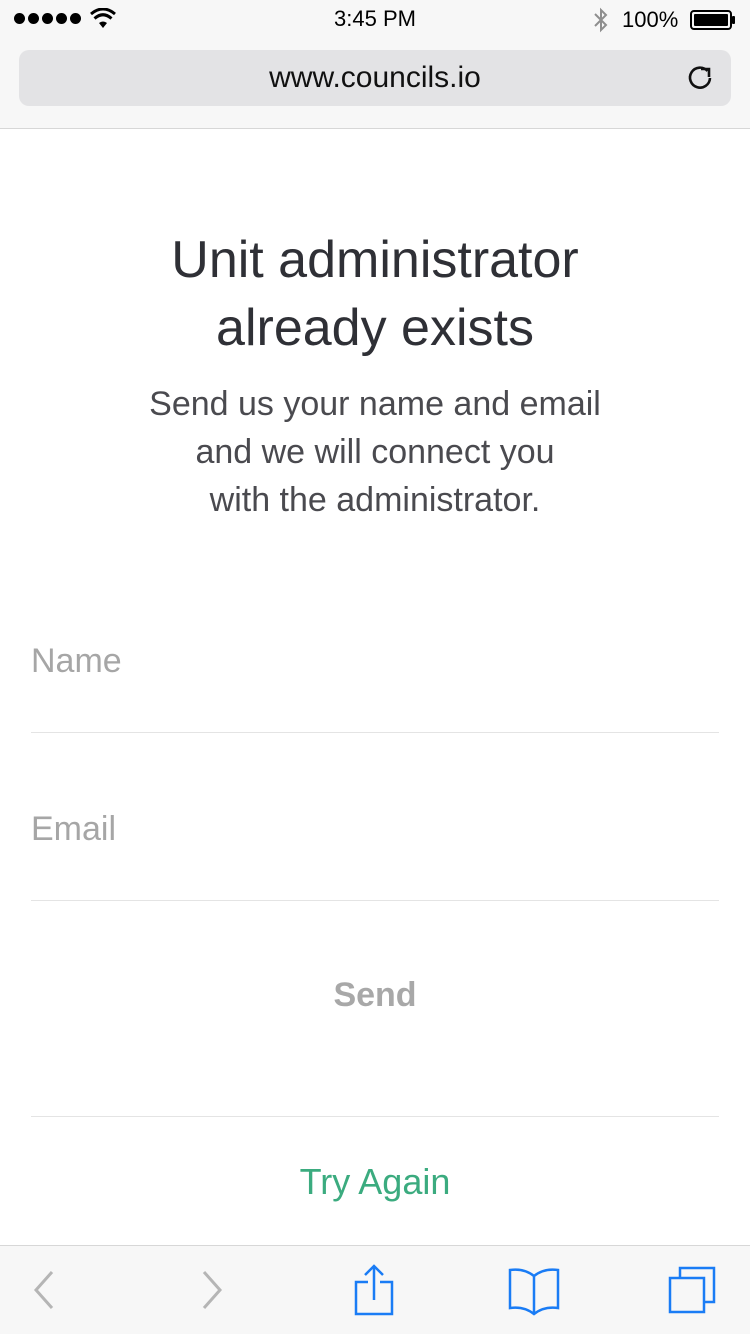  I want to click on name-field-container, so click(375, 648).